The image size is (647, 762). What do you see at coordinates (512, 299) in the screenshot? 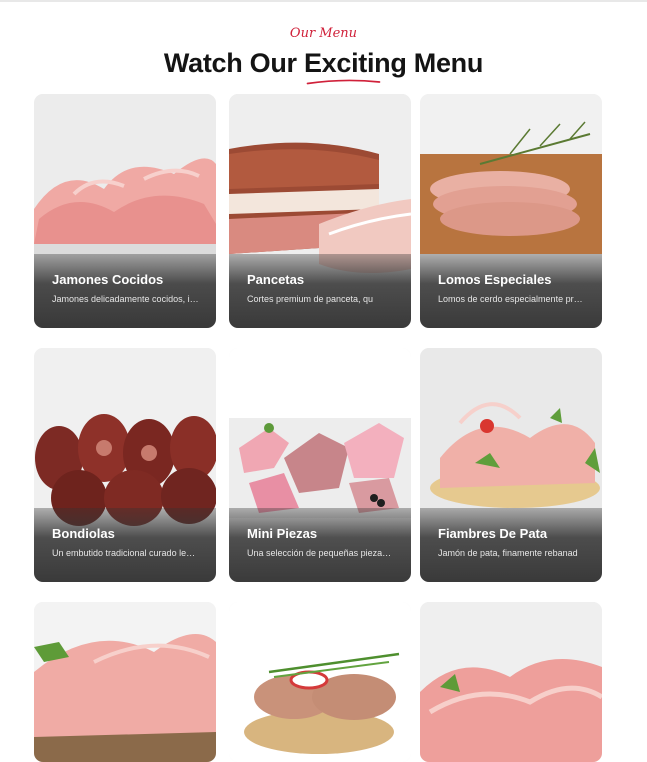
I see `card-description: Lomos de cerdo especialmente preparados` at bounding box center [512, 299].